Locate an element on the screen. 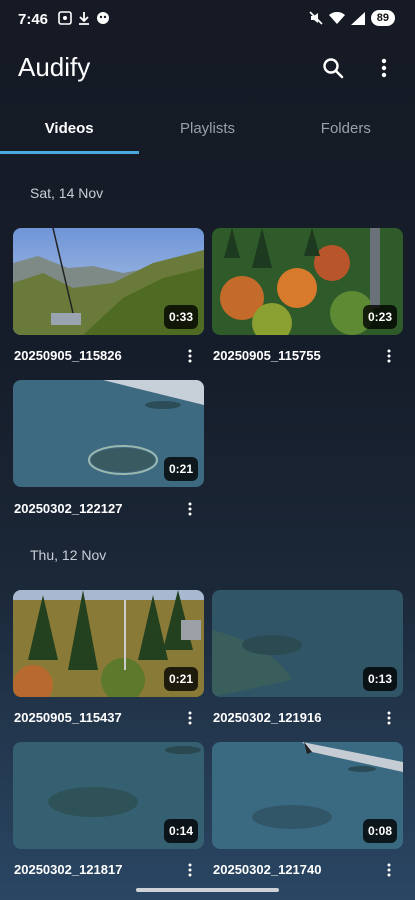 The height and width of the screenshot is (900, 415). duration-badge: 0:23 is located at coordinates (379, 317).